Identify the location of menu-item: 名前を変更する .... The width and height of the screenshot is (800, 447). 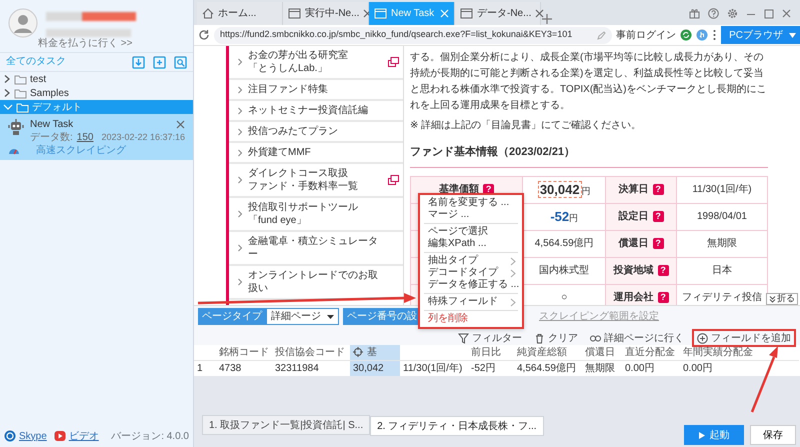
(471, 203).